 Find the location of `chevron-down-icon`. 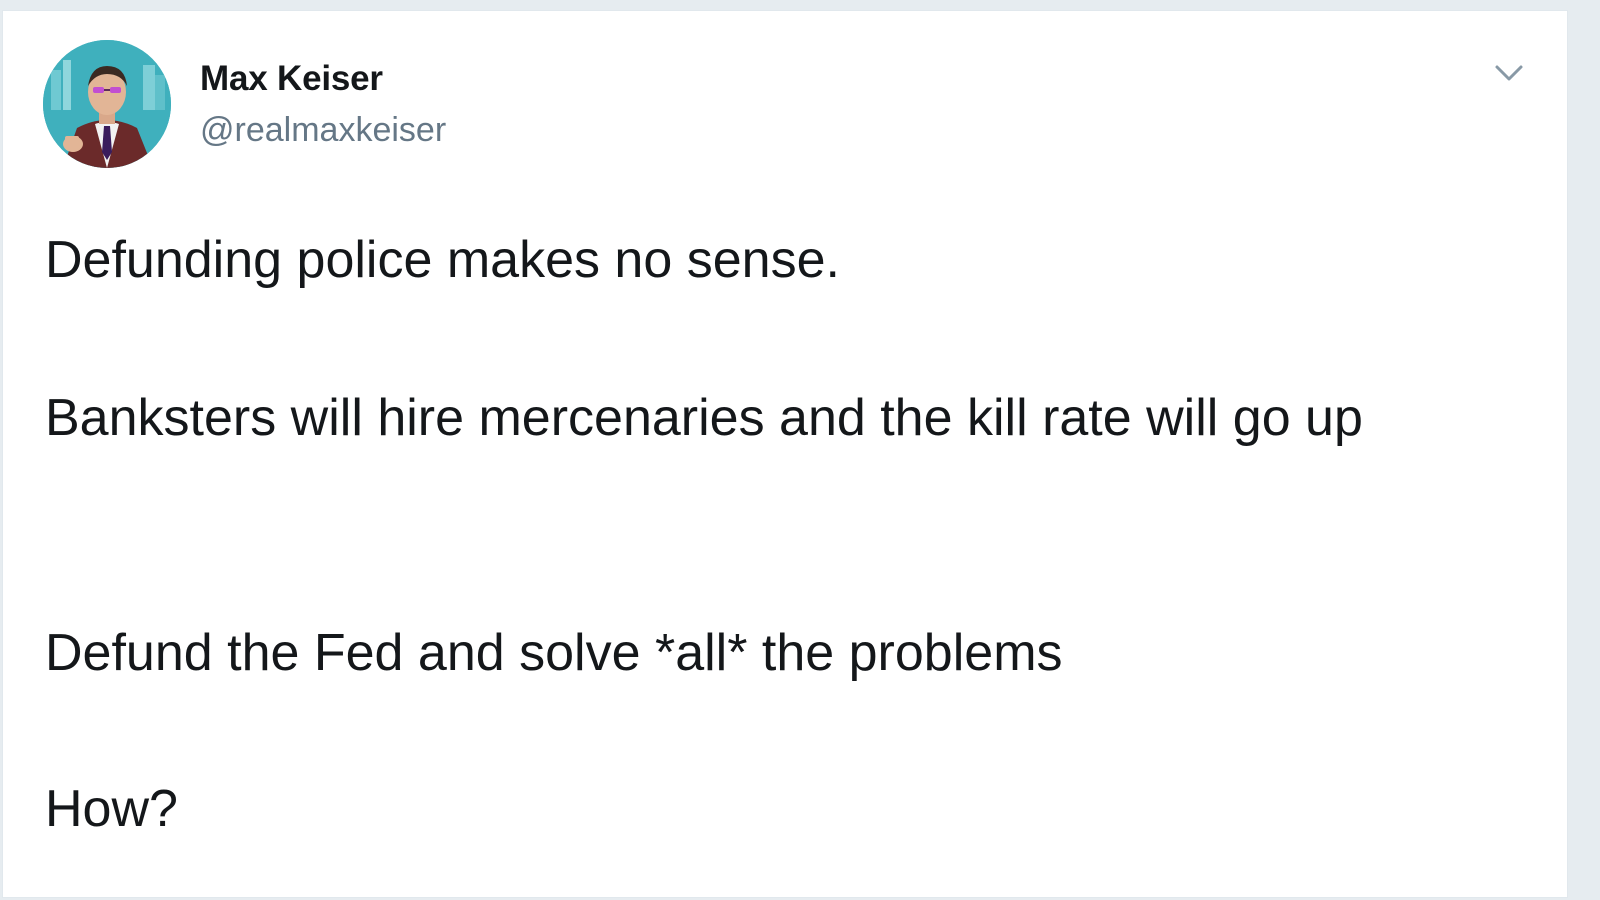

chevron-down-icon is located at coordinates (1509, 73).